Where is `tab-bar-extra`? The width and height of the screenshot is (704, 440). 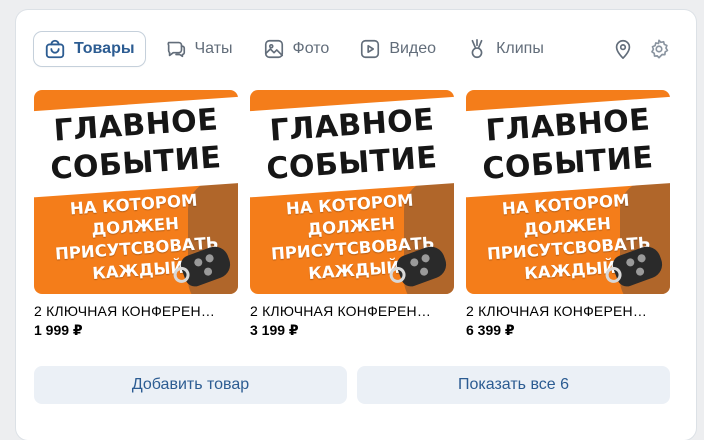
tab-bar-extra is located at coordinates (647, 49).